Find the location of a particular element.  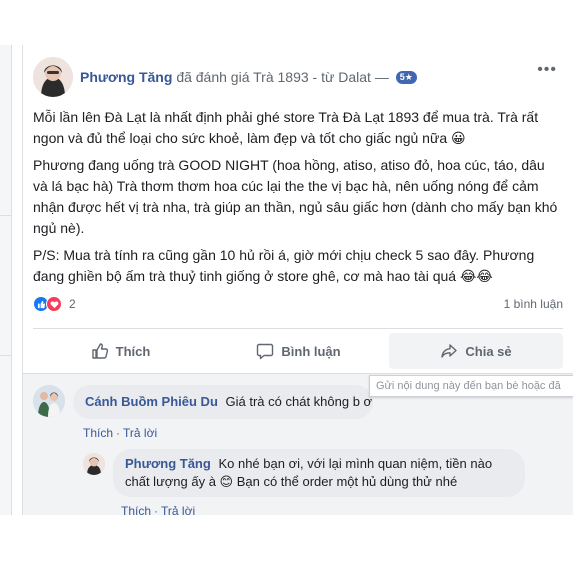

post-action-bar: Thích Bình luận Chia sẻ is located at coordinates (298, 350).